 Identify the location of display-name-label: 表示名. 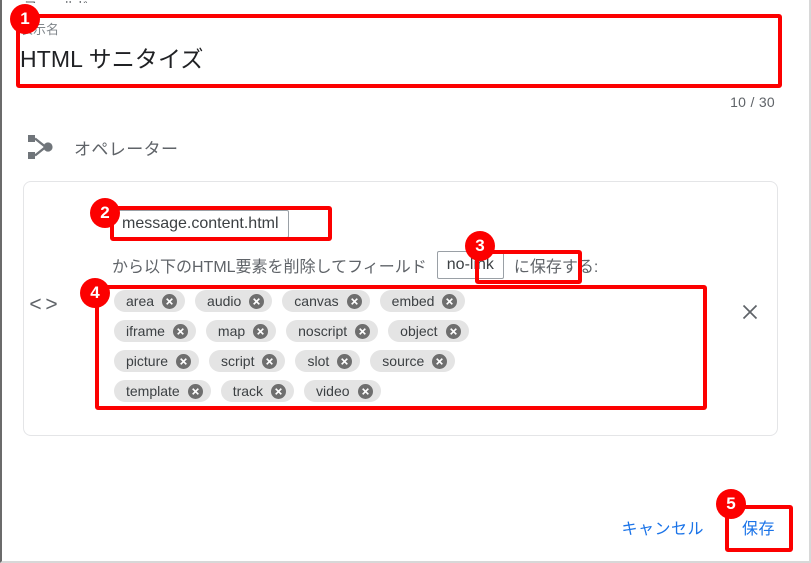
(40, 29).